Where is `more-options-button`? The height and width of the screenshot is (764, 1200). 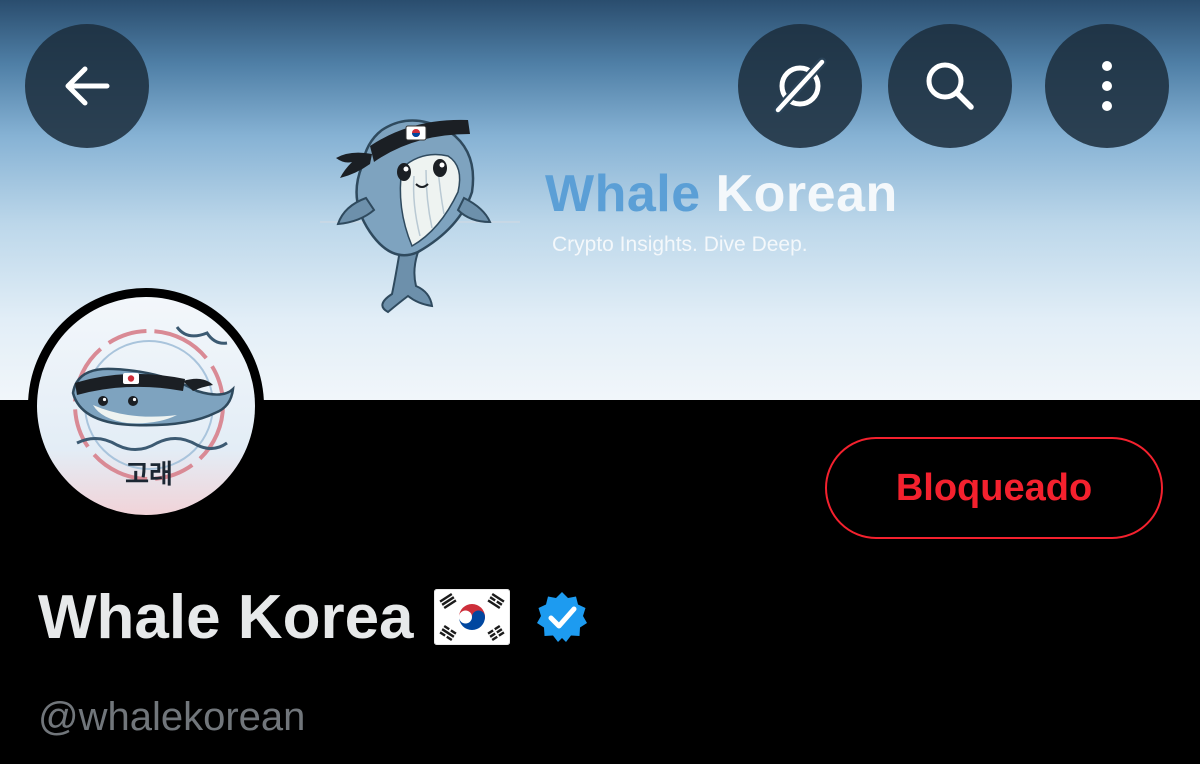
more-options-button is located at coordinates (1107, 86).